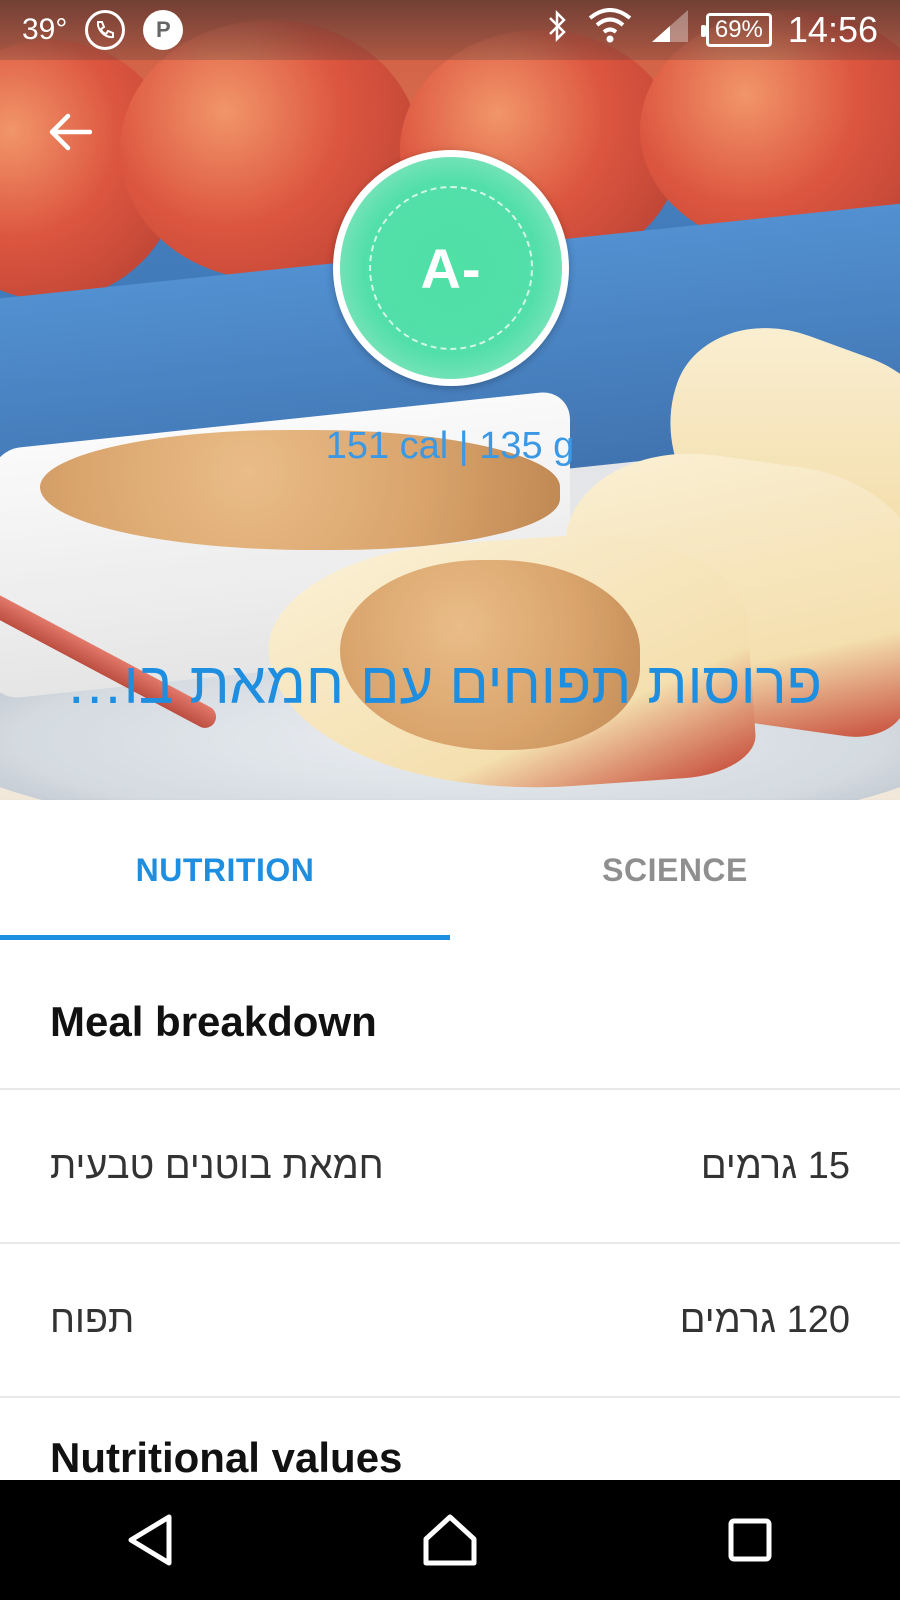 This screenshot has width=900, height=1600. What do you see at coordinates (92, 1319) in the screenshot?
I see `ingredient-name: תפוח` at bounding box center [92, 1319].